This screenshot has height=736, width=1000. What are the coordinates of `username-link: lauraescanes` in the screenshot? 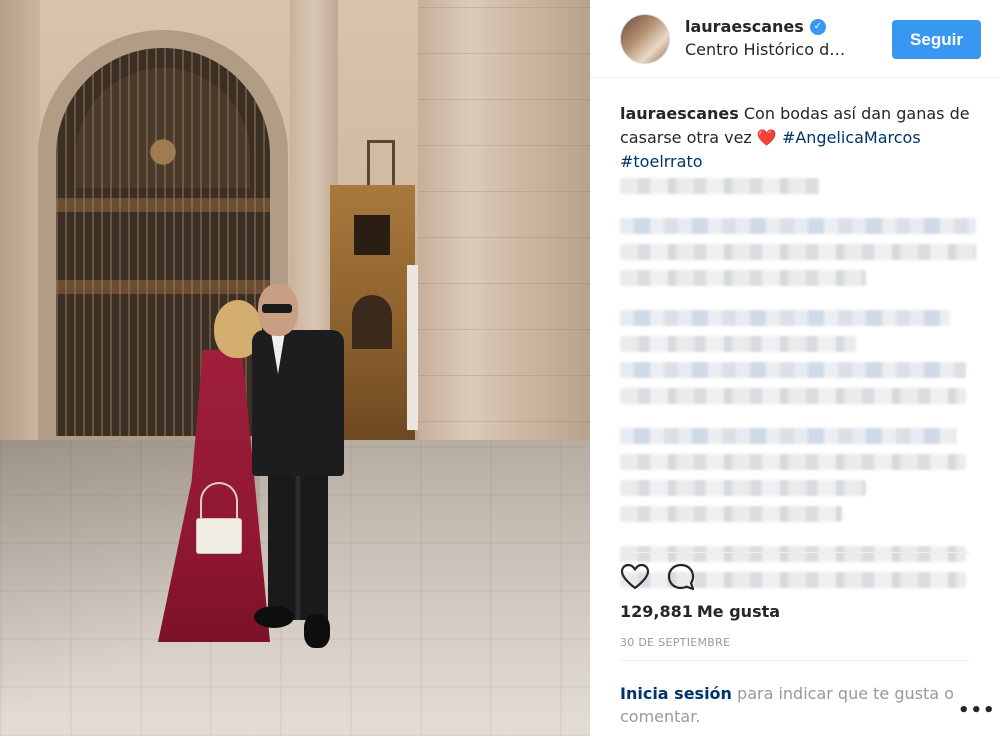 It's located at (744, 26).